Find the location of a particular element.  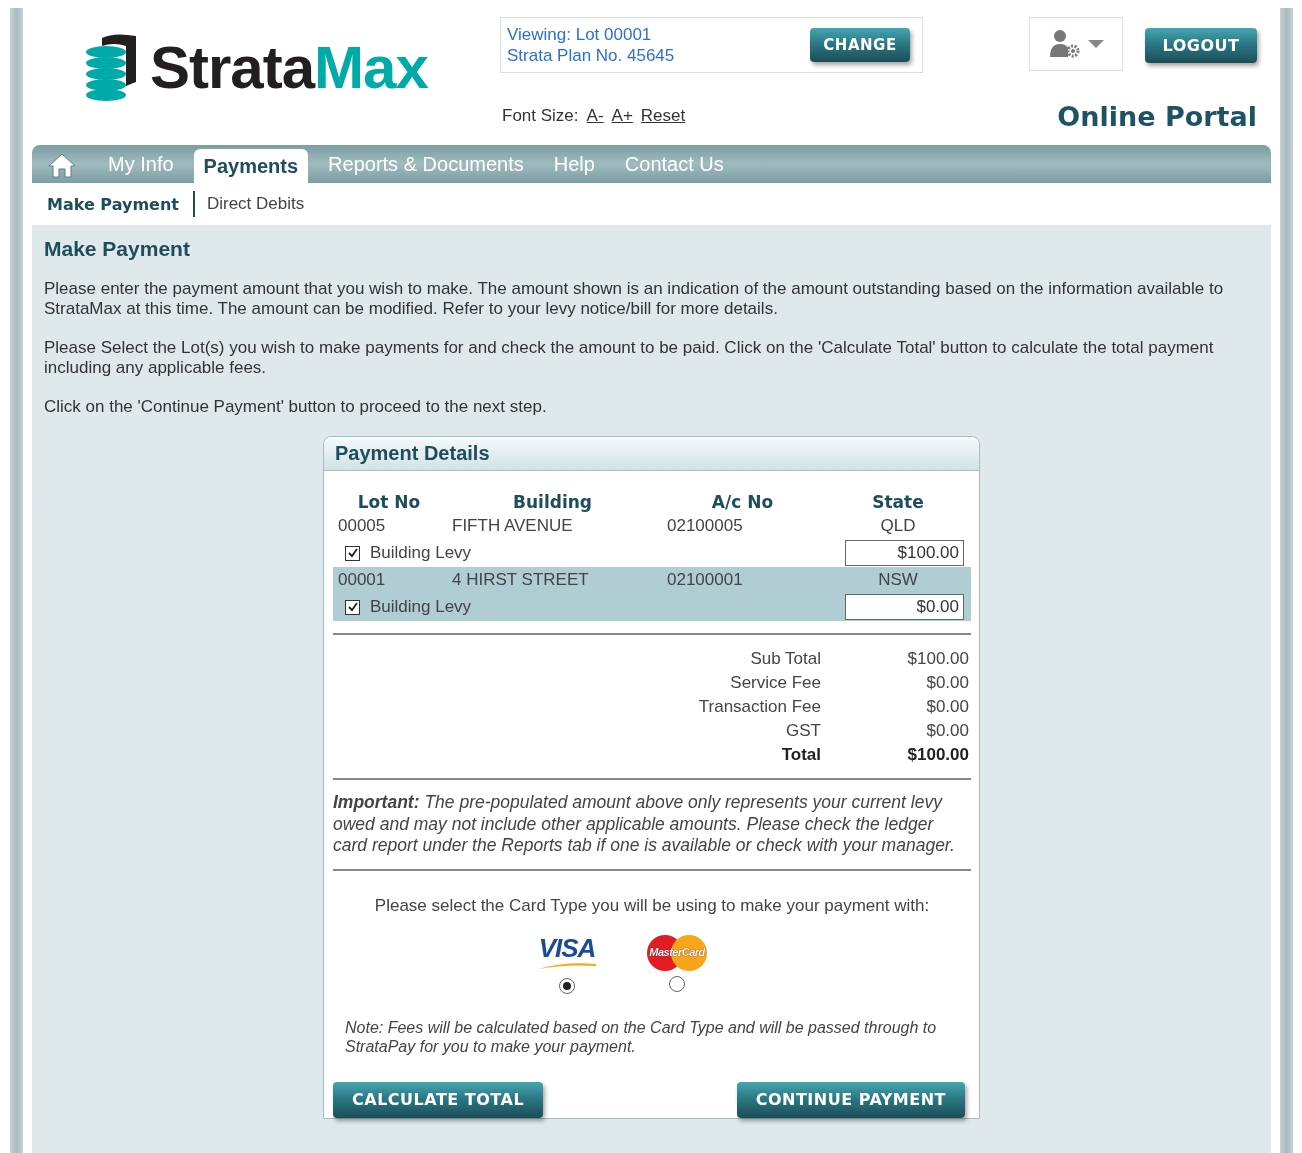

logout-button: LOGOUT is located at coordinates (1201, 45).